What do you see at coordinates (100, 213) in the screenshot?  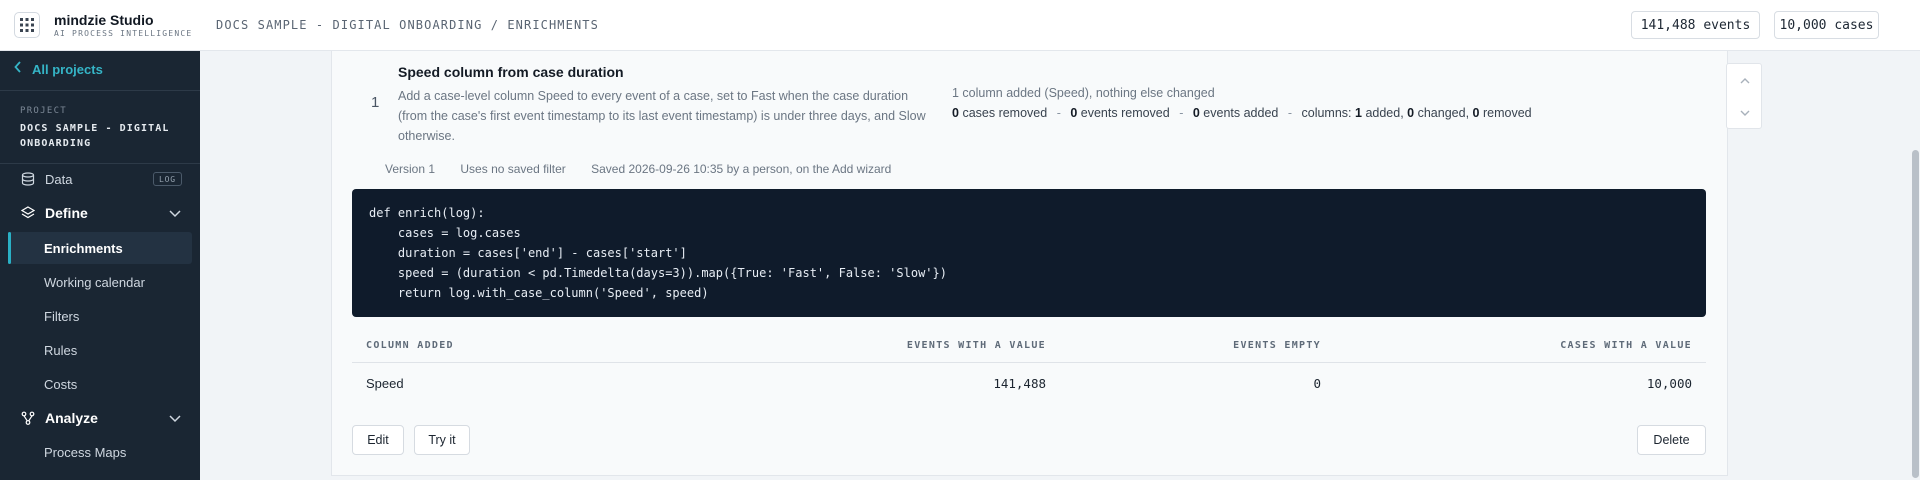 I see `sidebar-group-define: Define` at bounding box center [100, 213].